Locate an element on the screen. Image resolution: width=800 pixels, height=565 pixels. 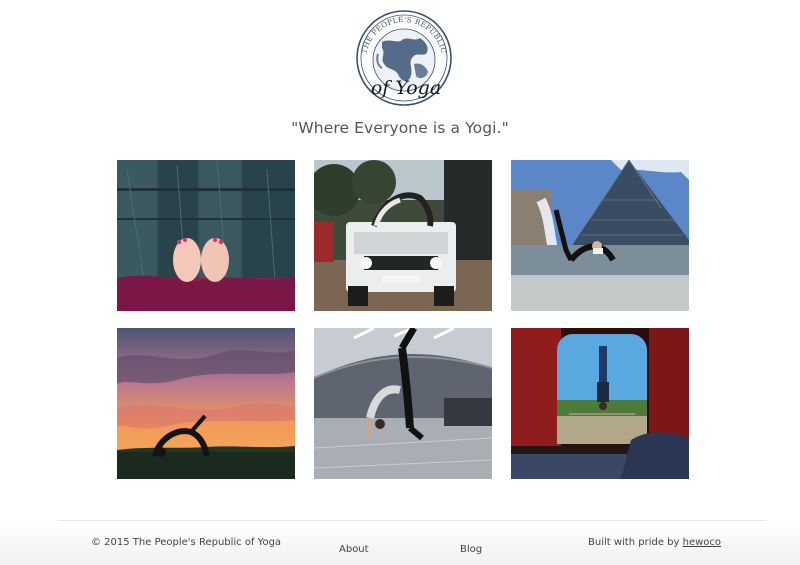
footer-link-blog: Blog is located at coordinates (471, 549).